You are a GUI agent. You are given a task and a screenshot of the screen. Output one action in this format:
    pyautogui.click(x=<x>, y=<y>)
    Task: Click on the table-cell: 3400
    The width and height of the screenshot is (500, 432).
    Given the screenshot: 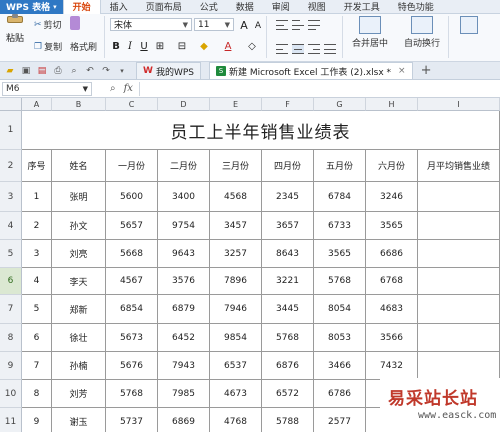 What is the action you would take?
    pyautogui.click(x=184, y=197)
    